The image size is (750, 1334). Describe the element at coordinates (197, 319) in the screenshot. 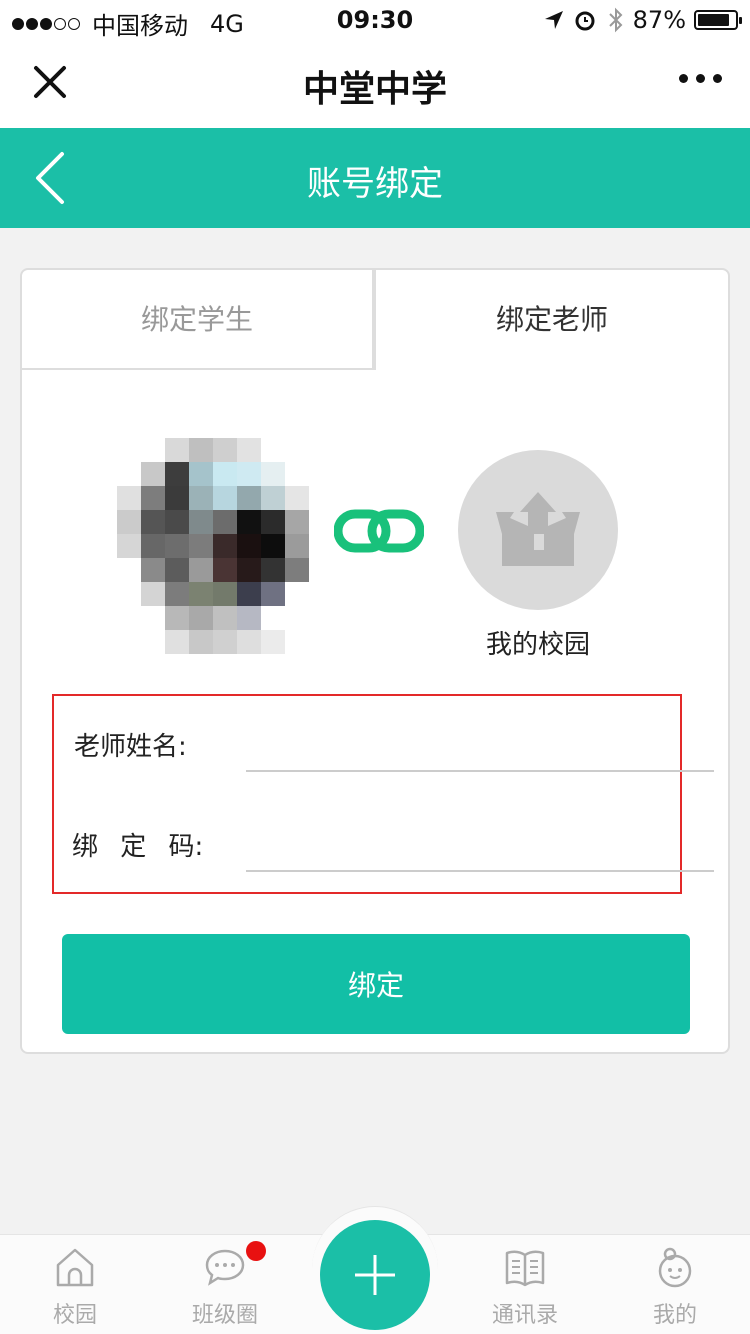

I see `tab-bind-student: 绑定学生` at that location.